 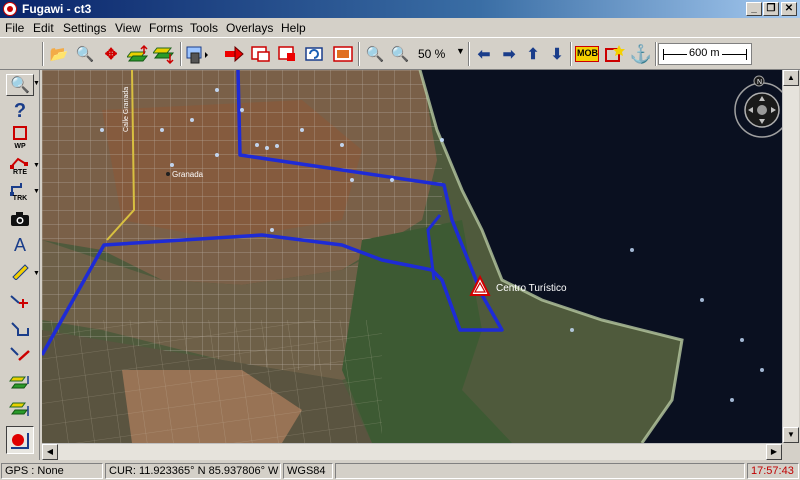 I want to click on street-label: Calle Granada, so click(x=126, y=109).